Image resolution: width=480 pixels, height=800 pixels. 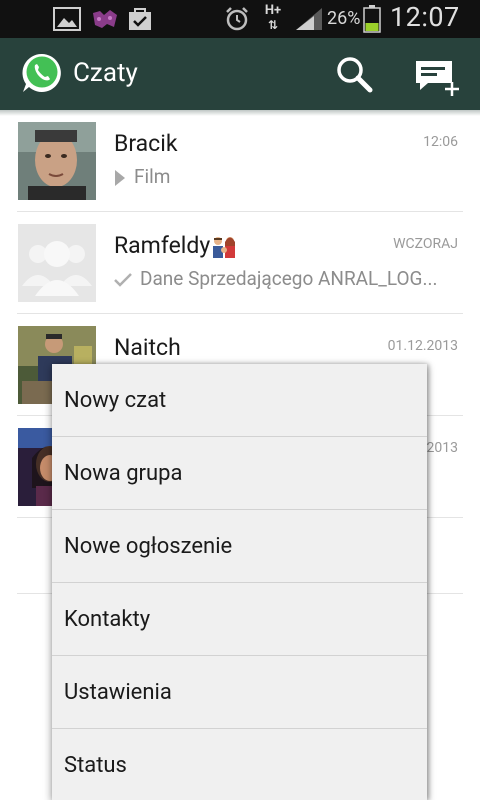 I want to click on search-icon, so click(x=354, y=74).